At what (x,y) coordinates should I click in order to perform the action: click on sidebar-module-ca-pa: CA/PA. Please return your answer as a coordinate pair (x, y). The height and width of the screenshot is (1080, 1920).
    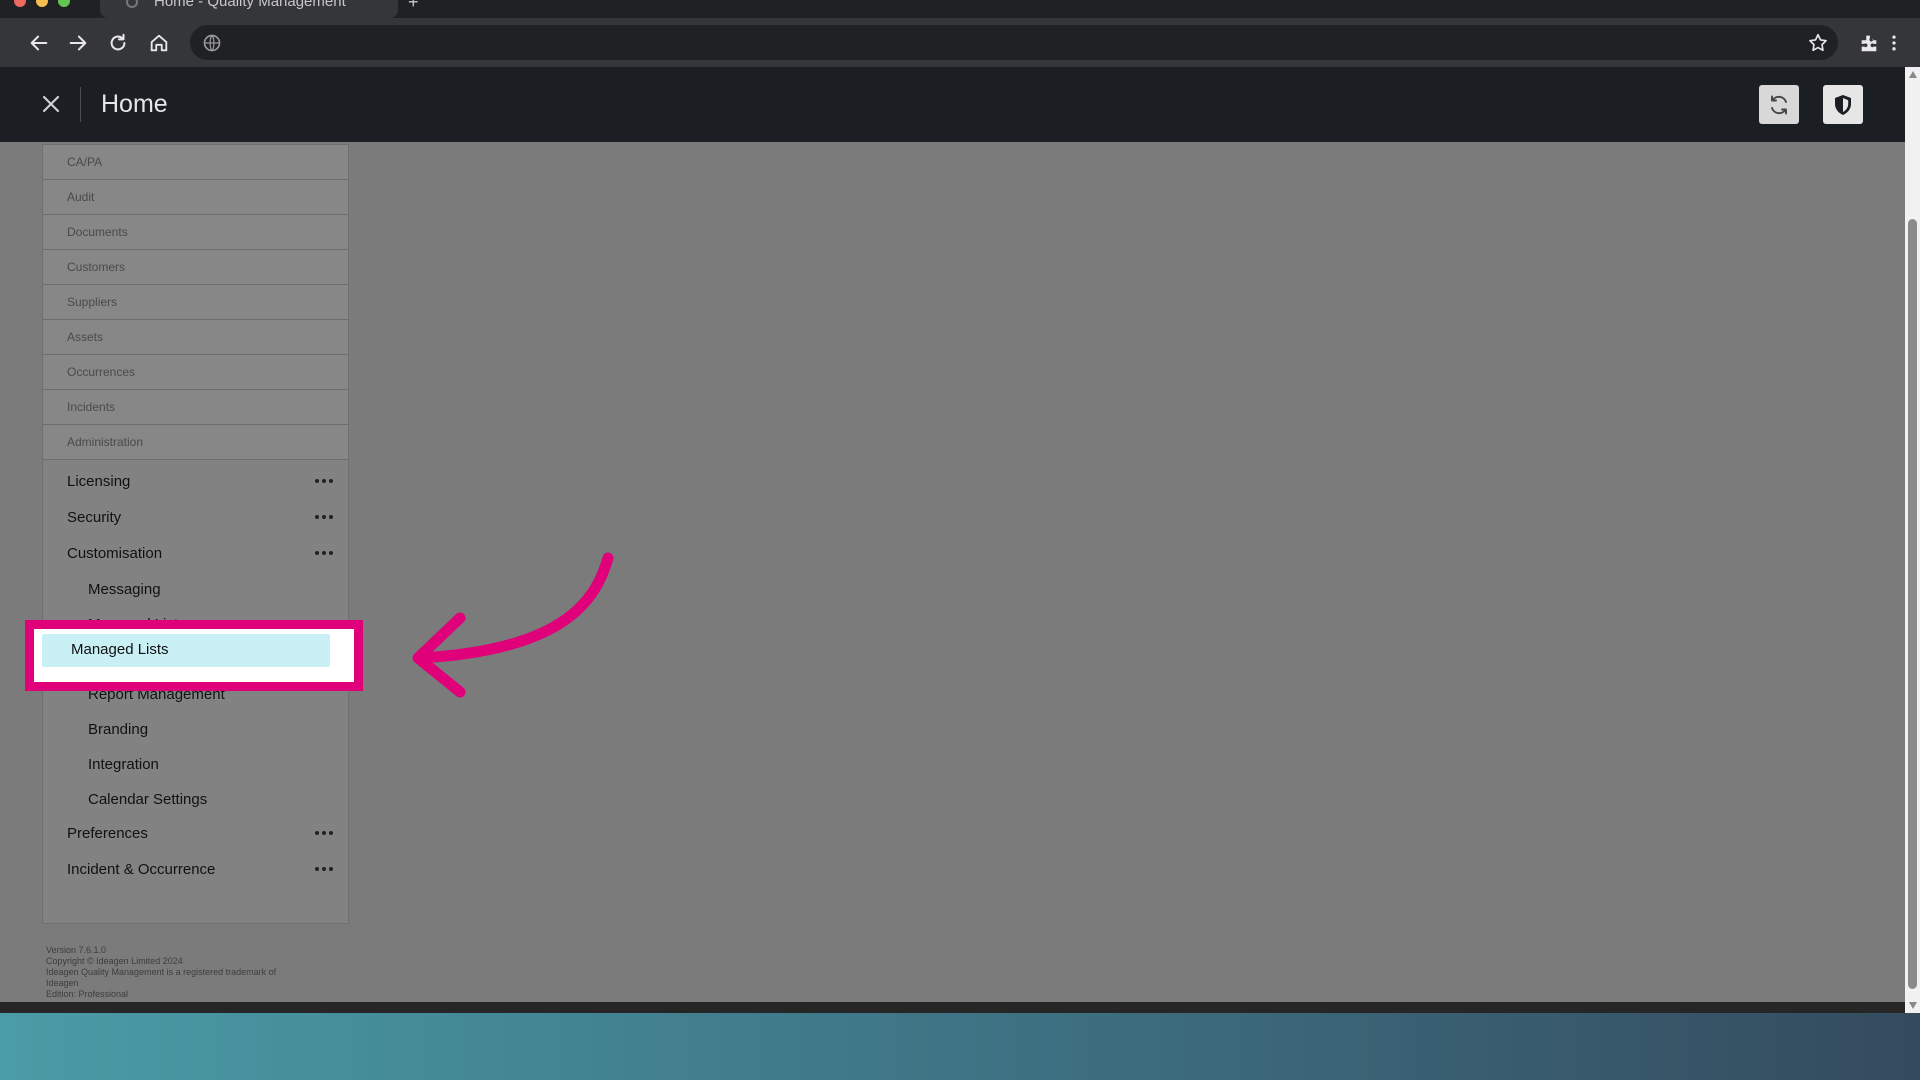
    Looking at the image, I should click on (195, 162).